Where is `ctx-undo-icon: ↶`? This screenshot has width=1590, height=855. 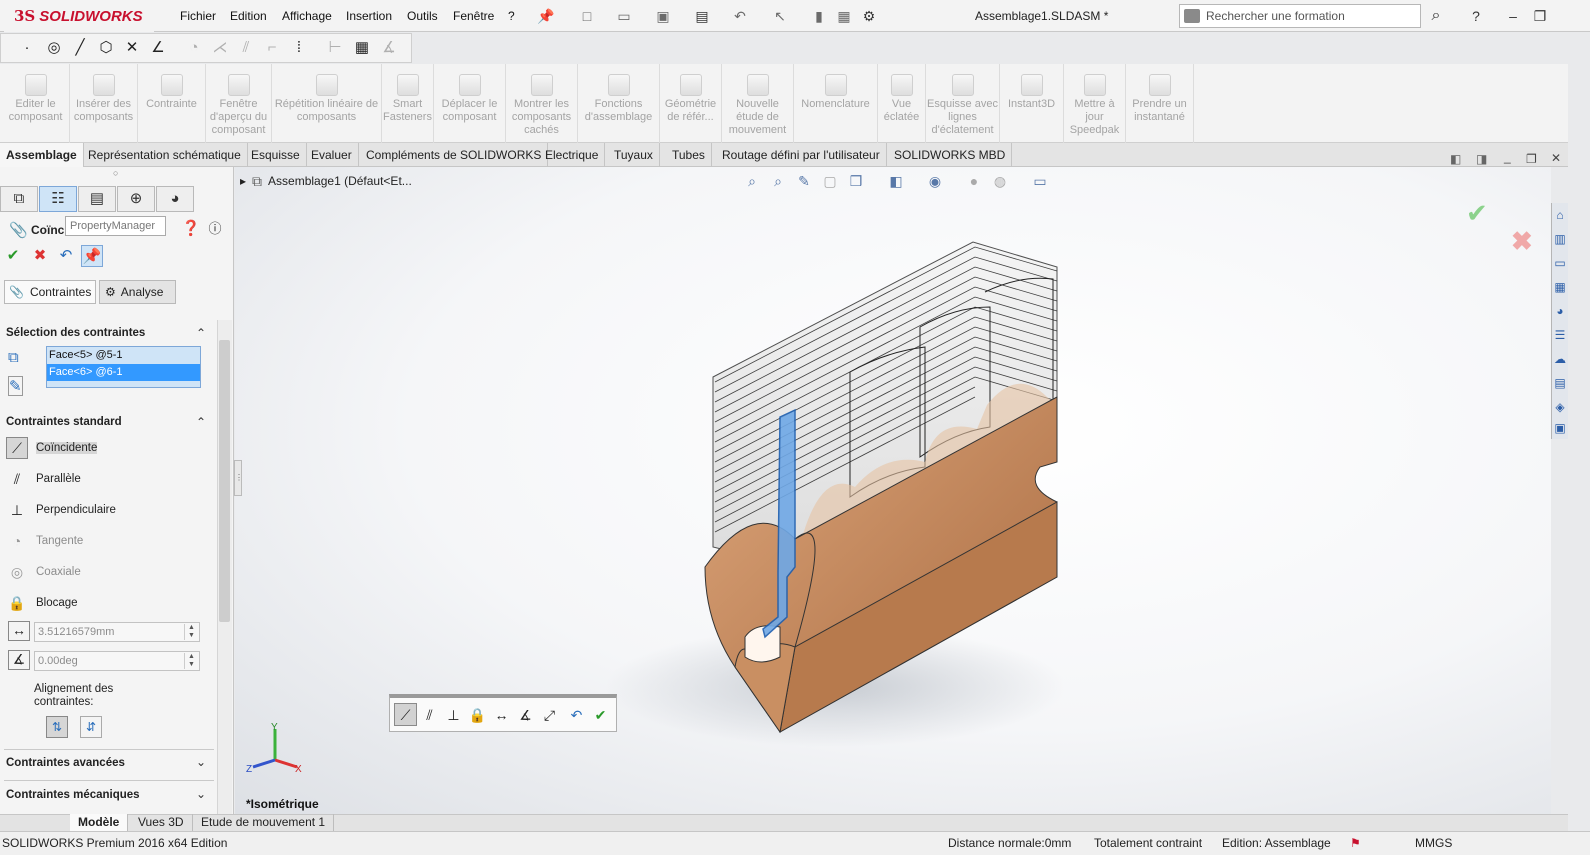
ctx-undo-icon: ↶ is located at coordinates (576, 714).